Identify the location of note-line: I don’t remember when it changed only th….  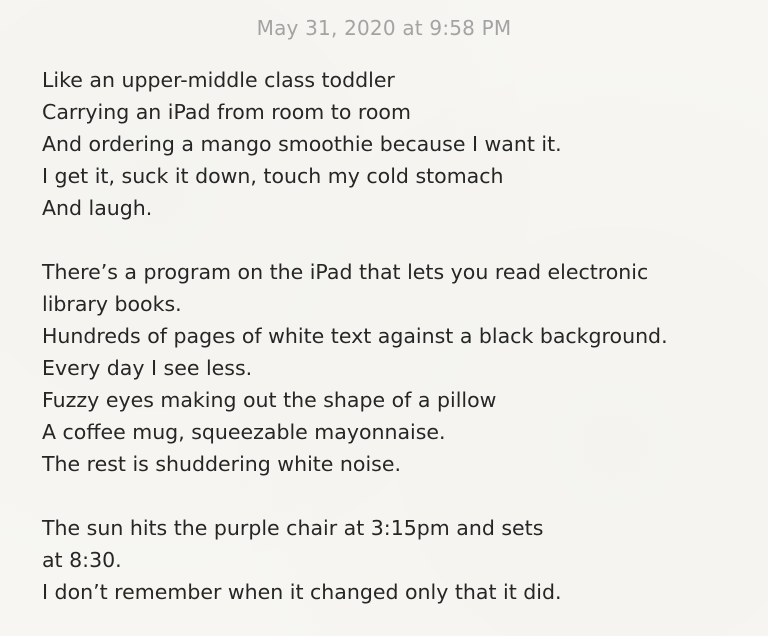
(302, 592).